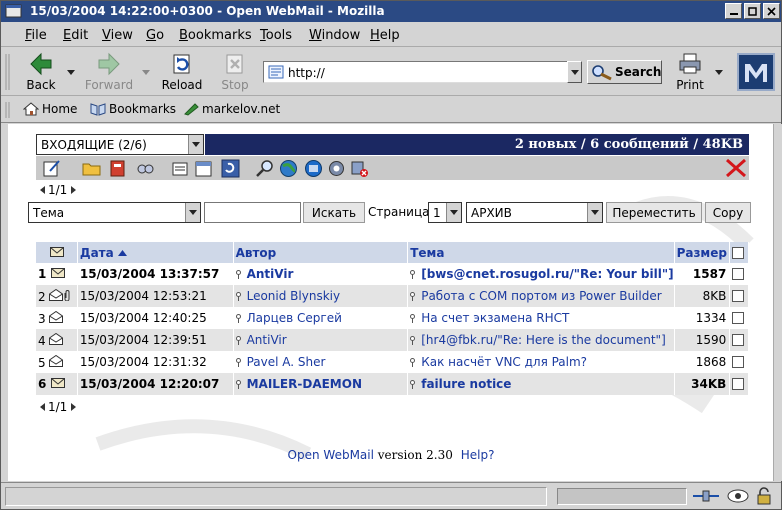  What do you see at coordinates (534, 212) in the screenshot?
I see `move-target-select: АРХИВ` at bounding box center [534, 212].